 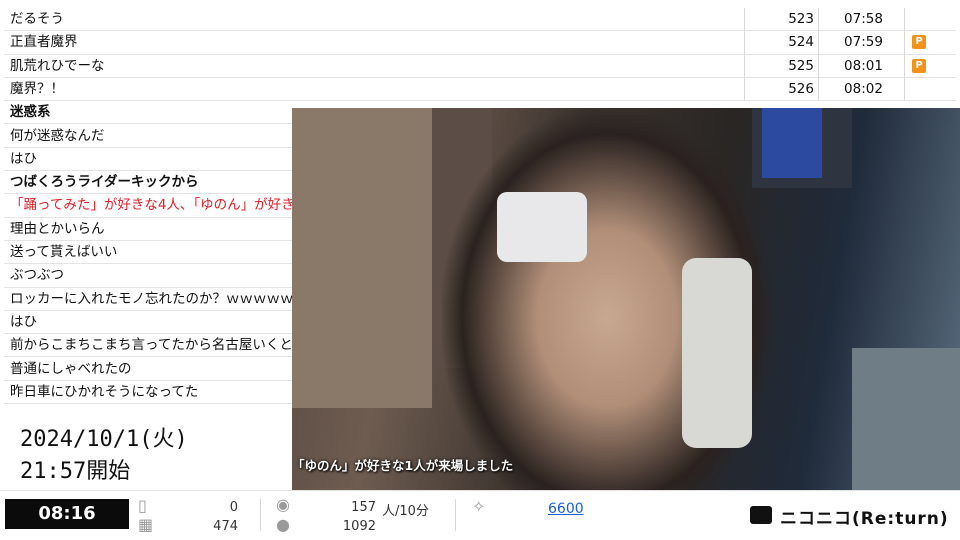 What do you see at coordinates (148, 136) in the screenshot?
I see `comment-row: 何が迷惑なんだ` at bounding box center [148, 136].